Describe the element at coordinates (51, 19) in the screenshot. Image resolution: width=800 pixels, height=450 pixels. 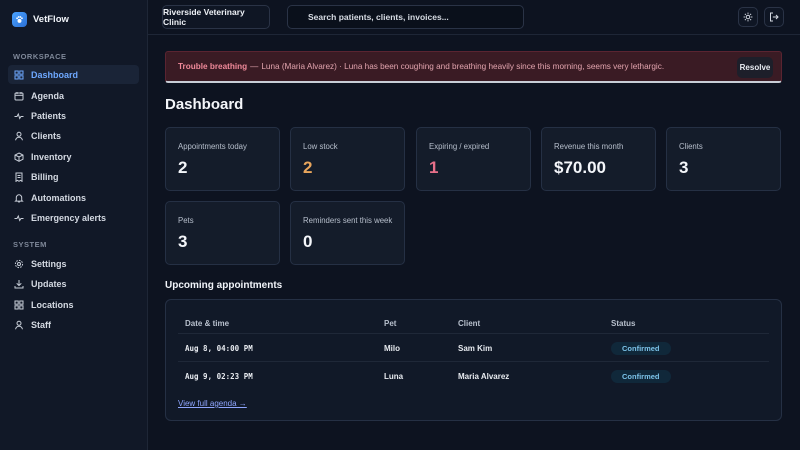
I see `app-name: VetFlow` at that location.